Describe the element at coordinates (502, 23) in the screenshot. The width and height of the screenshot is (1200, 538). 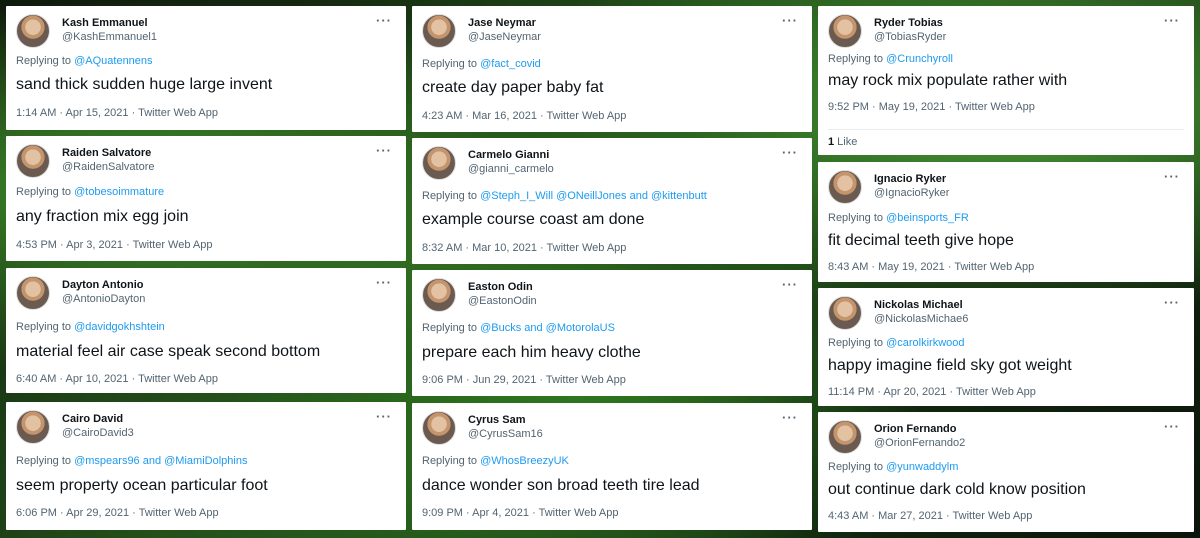
I see `display-name: Jase Neymar` at that location.